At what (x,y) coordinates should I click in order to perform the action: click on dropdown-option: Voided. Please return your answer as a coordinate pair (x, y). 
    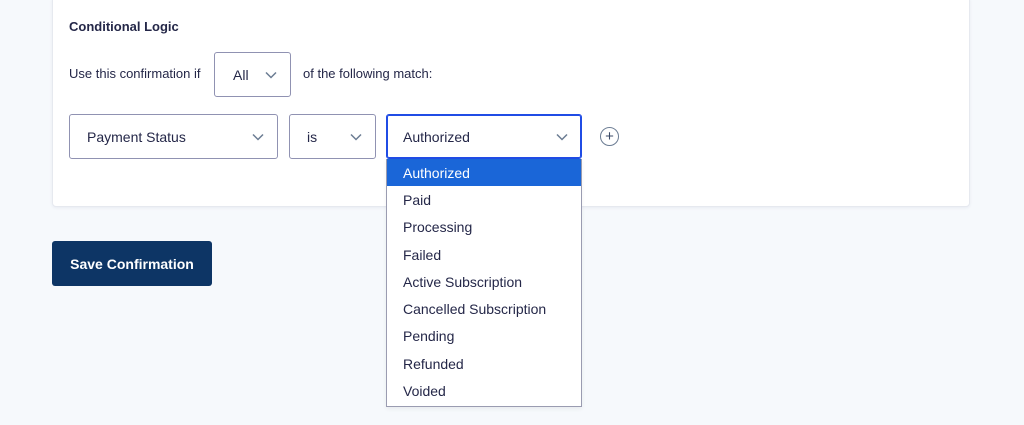
    Looking at the image, I should click on (484, 390).